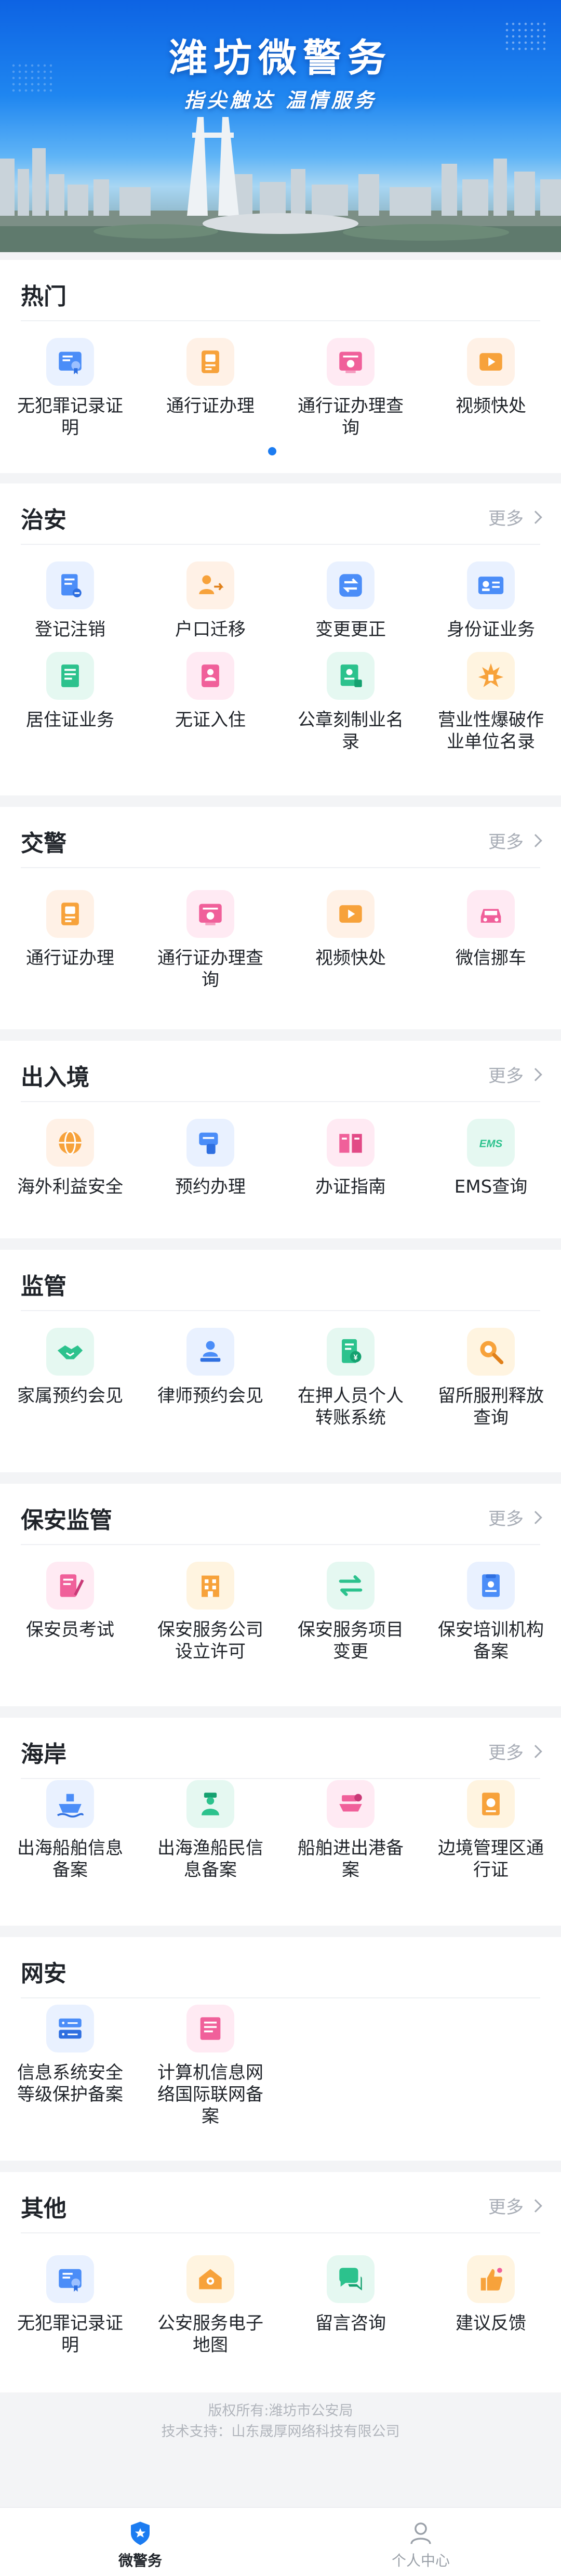 This screenshot has height=2576, width=561. I want to click on section-churujing: 出入境 更多 海外利益安全 预约办理 办证指南 EMS EMS查询, so click(280, 1139).